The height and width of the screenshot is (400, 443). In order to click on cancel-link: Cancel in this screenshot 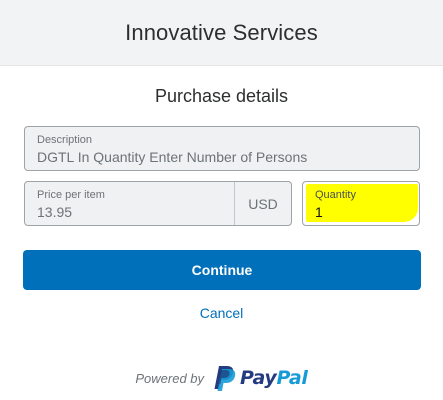, I will do `click(221, 313)`.